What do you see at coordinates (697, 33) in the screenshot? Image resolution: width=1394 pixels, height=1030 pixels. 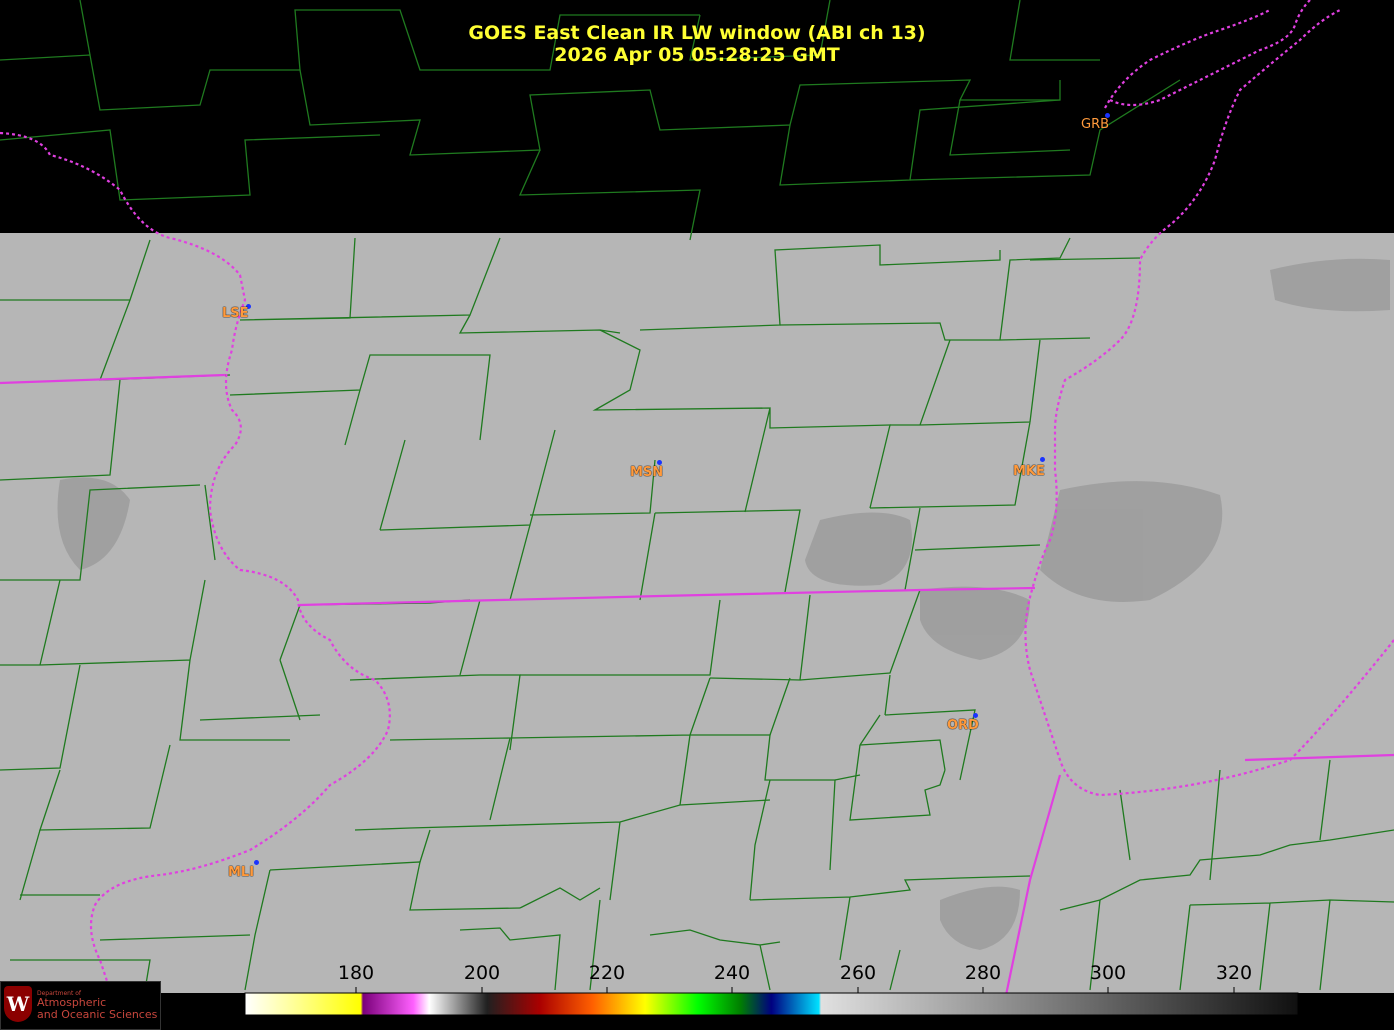 I see `image-title: GOES East Clean IR LW window (ABI ch 13)` at bounding box center [697, 33].